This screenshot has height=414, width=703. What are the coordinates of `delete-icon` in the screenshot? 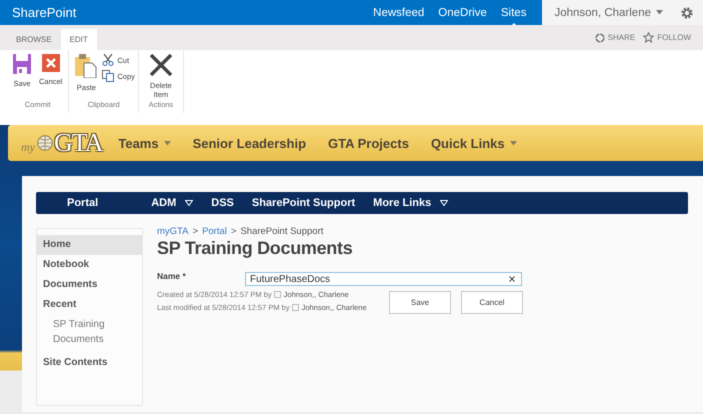 It's located at (160, 65).